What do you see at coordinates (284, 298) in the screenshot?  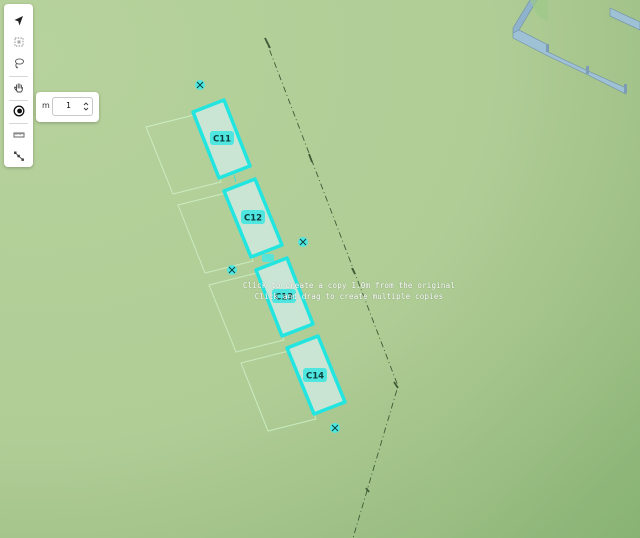 I see `cell-label-c13: C13` at bounding box center [284, 298].